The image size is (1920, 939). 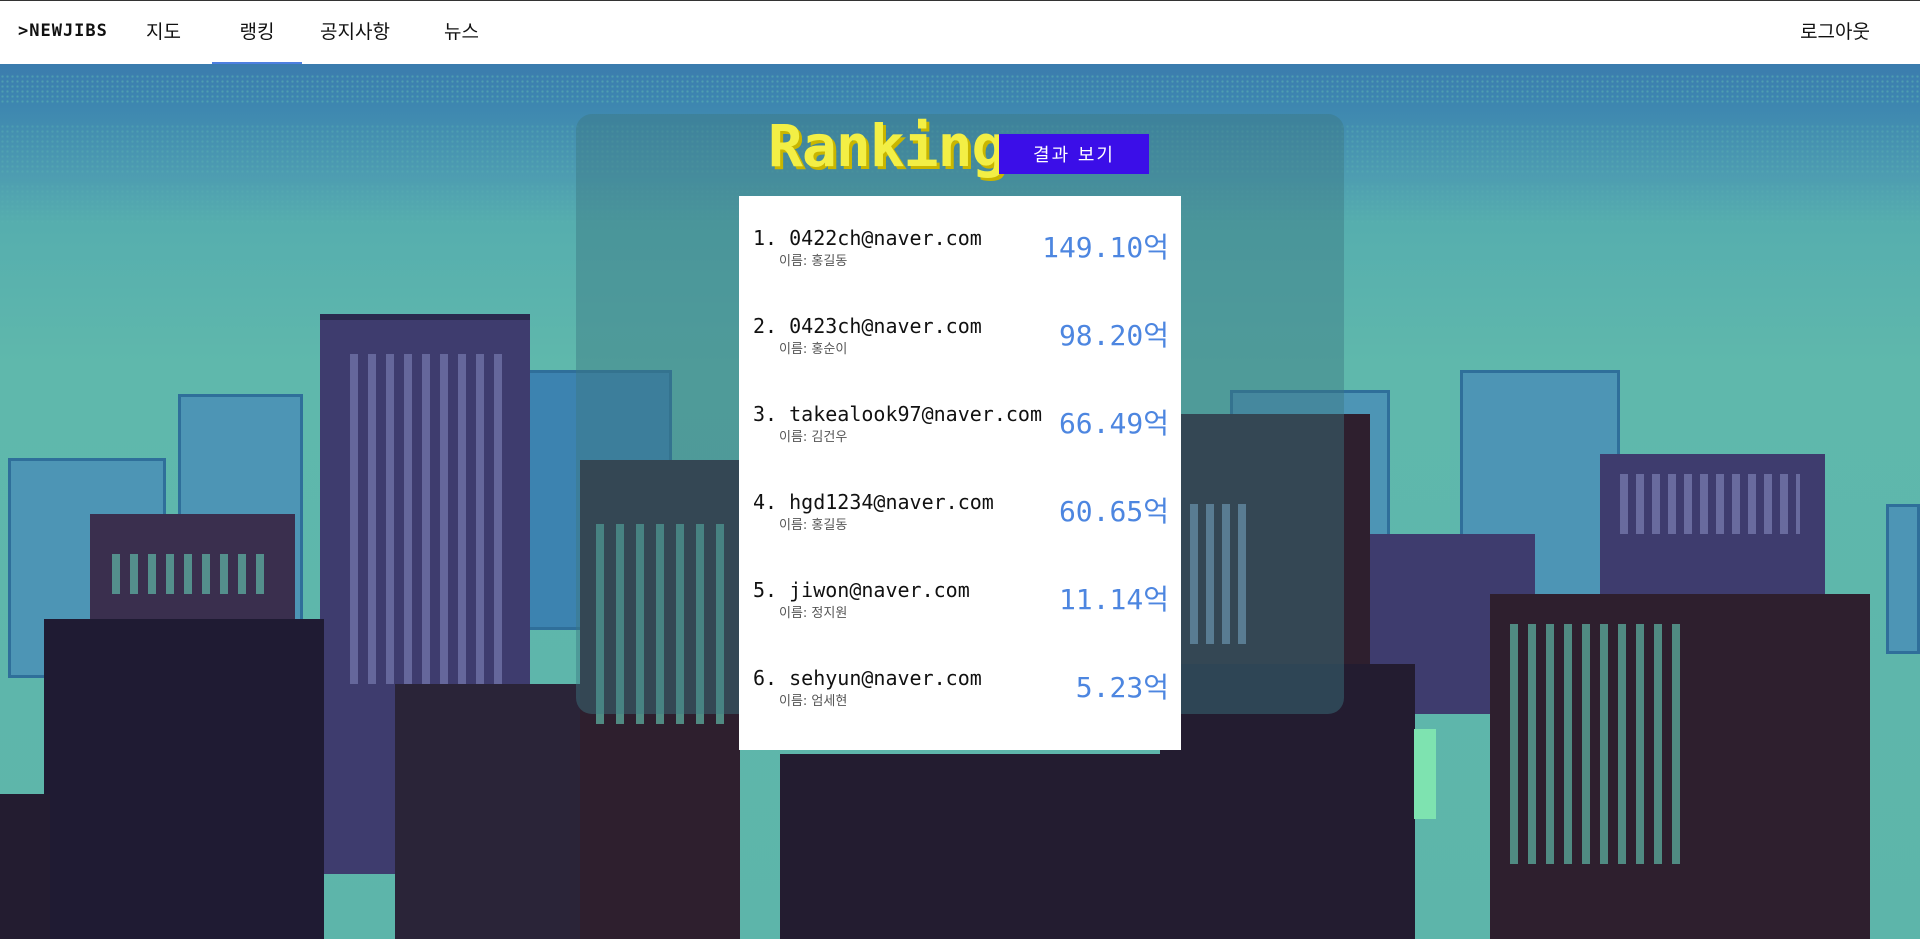 What do you see at coordinates (1113, 423) in the screenshot?
I see `rank-amount: 66.49억` at bounding box center [1113, 423].